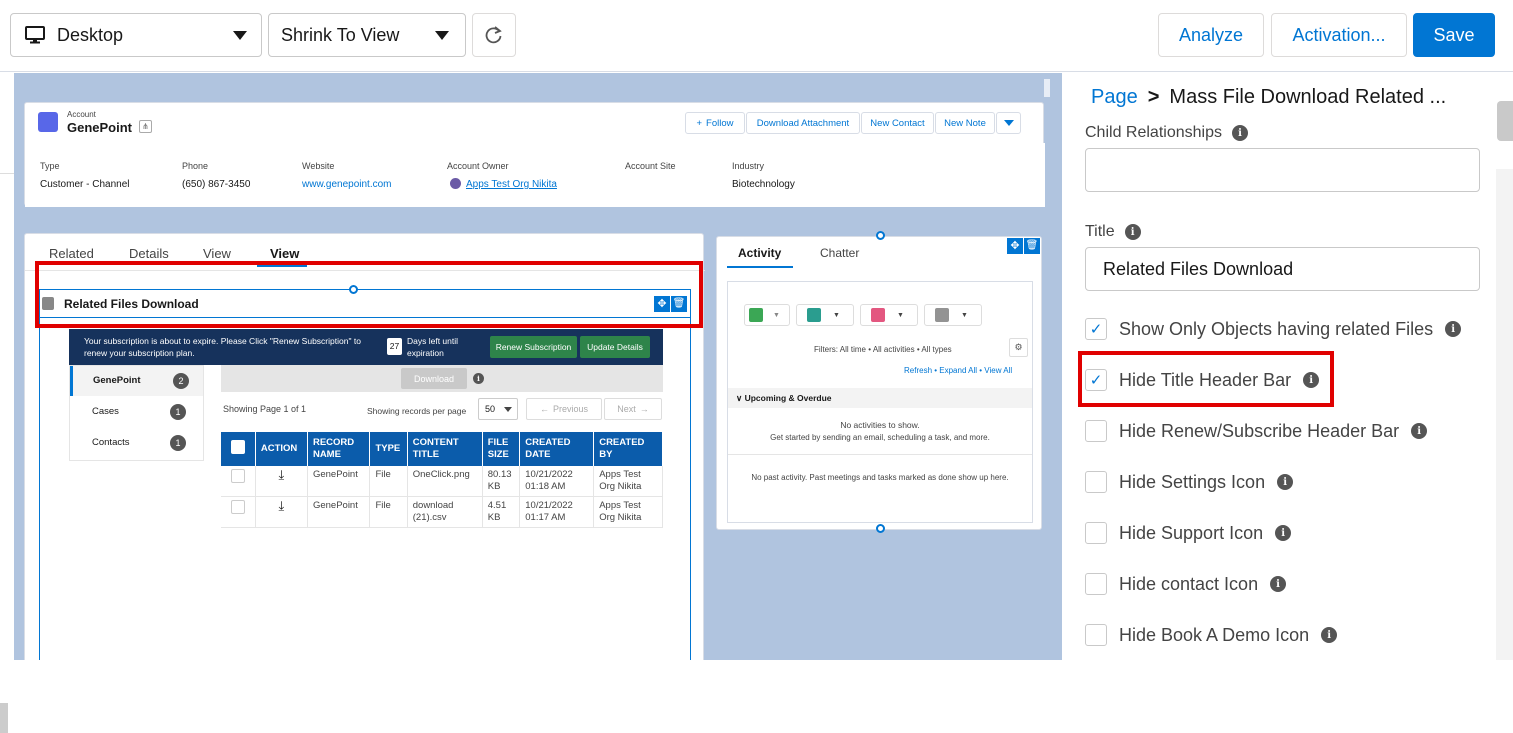 The height and width of the screenshot is (733, 1513). Describe the element at coordinates (195, 166) in the screenshot. I see `field-label: Phone` at that location.